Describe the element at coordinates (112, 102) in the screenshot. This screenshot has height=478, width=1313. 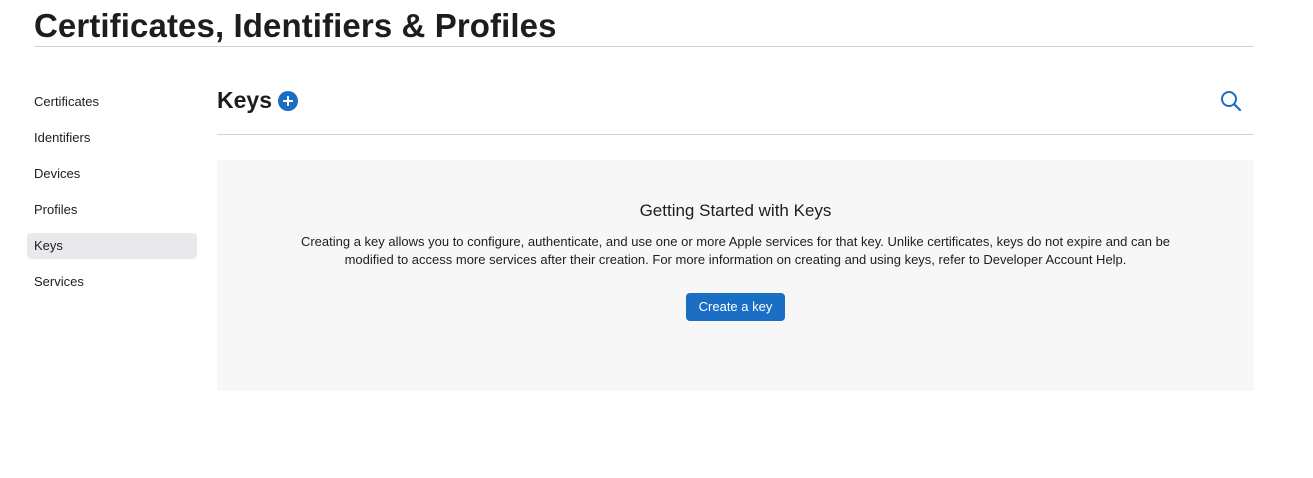
I see `sidebar-item-certificates: Certificates` at that location.